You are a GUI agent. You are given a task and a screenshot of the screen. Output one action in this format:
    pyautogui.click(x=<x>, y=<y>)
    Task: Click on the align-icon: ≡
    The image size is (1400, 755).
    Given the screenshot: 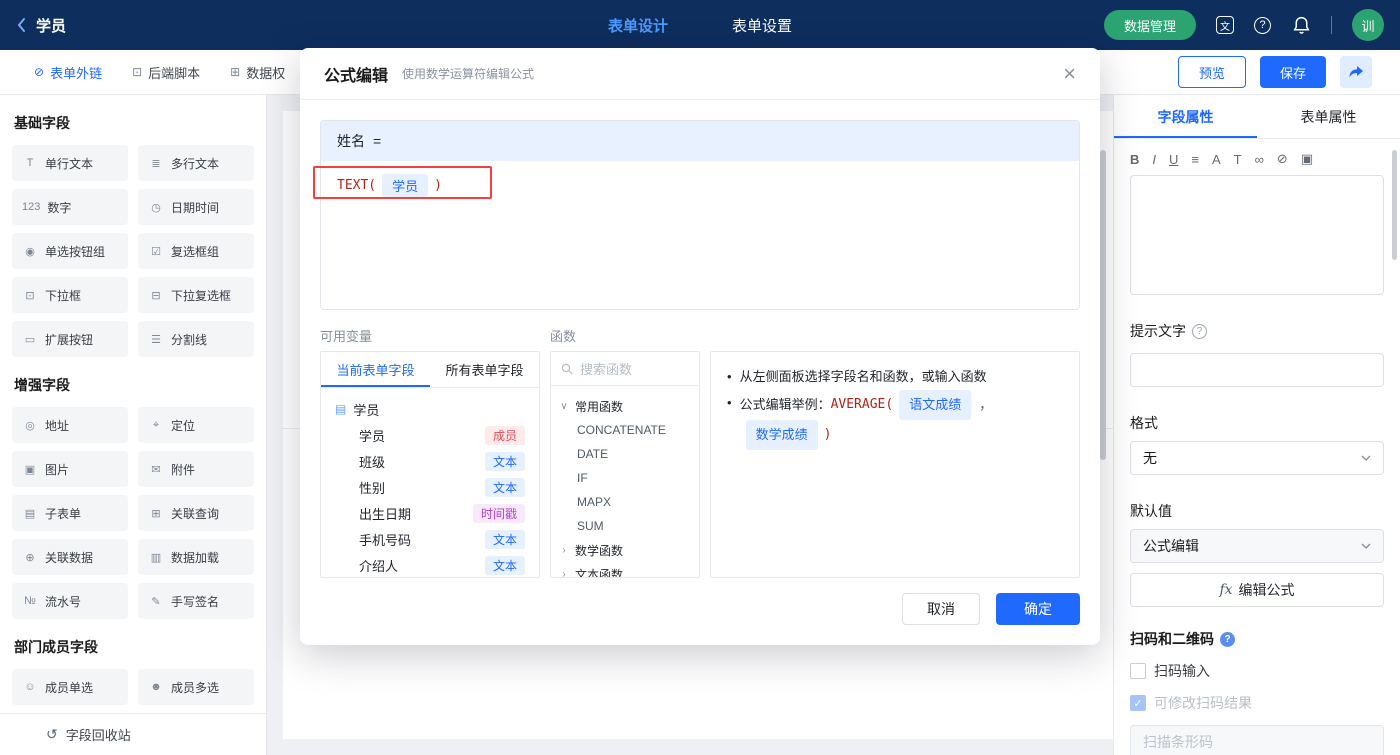 What is the action you would take?
    pyautogui.click(x=1195, y=159)
    